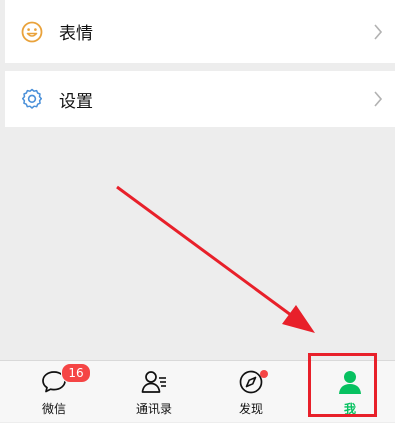 Image resolution: width=395 pixels, height=423 pixels. I want to click on menu-item-label: 设置, so click(76, 101).